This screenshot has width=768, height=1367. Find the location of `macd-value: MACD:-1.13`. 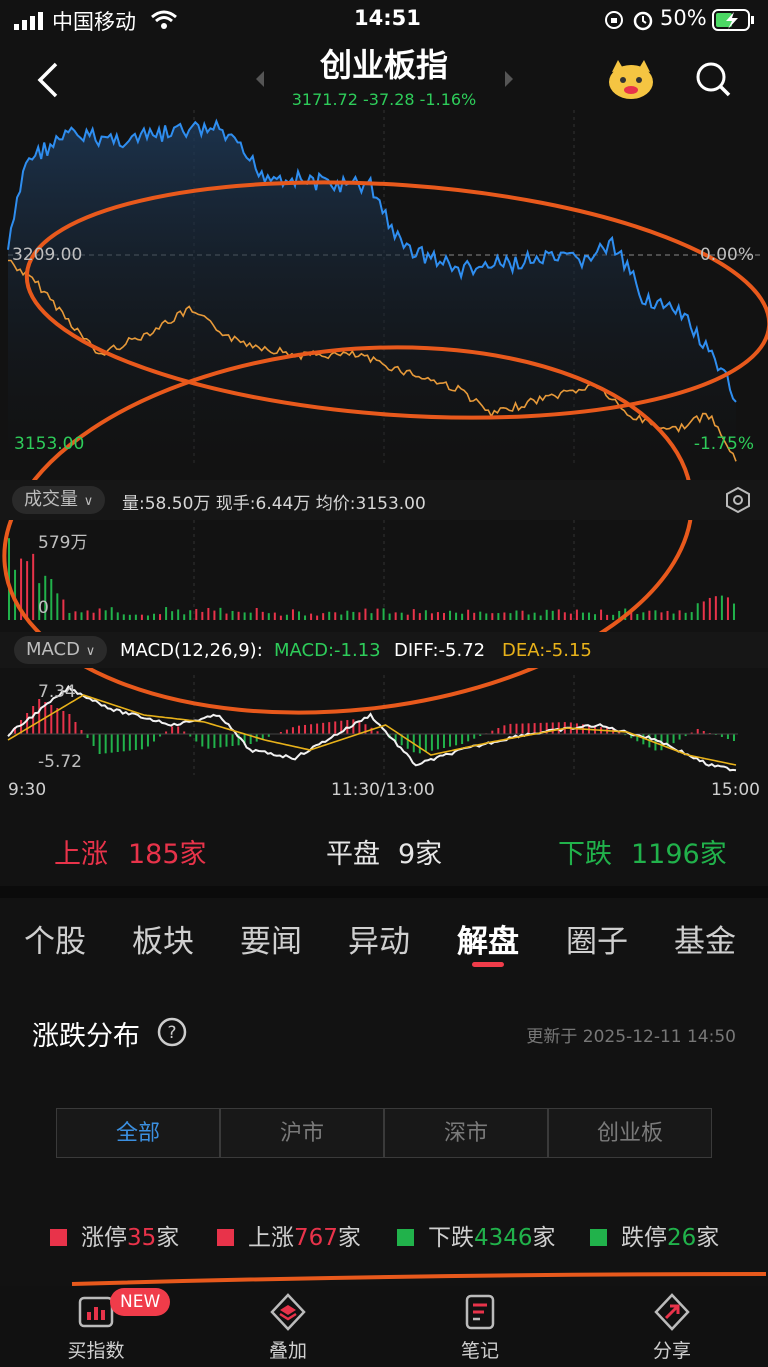

macd-value: MACD:-1.13 is located at coordinates (327, 650).